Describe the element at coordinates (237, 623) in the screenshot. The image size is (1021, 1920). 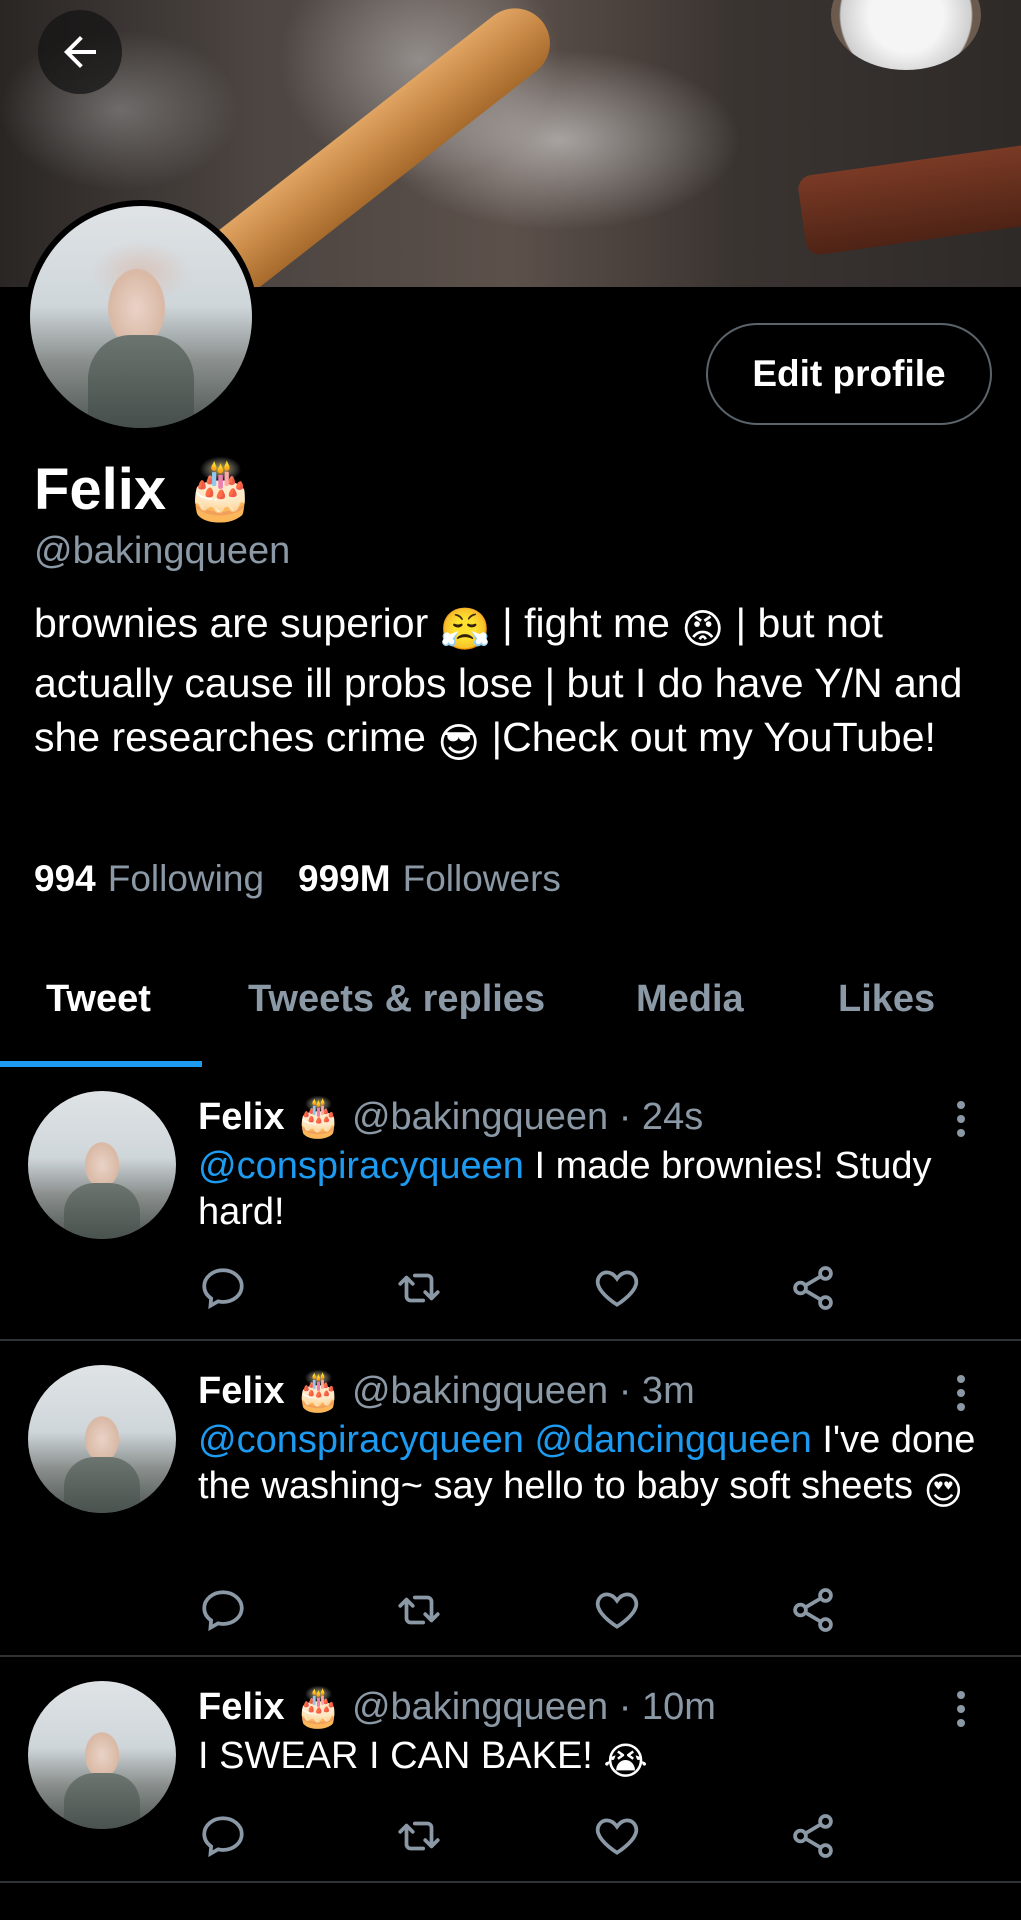
I see `bio-text: brownies are superior` at that location.